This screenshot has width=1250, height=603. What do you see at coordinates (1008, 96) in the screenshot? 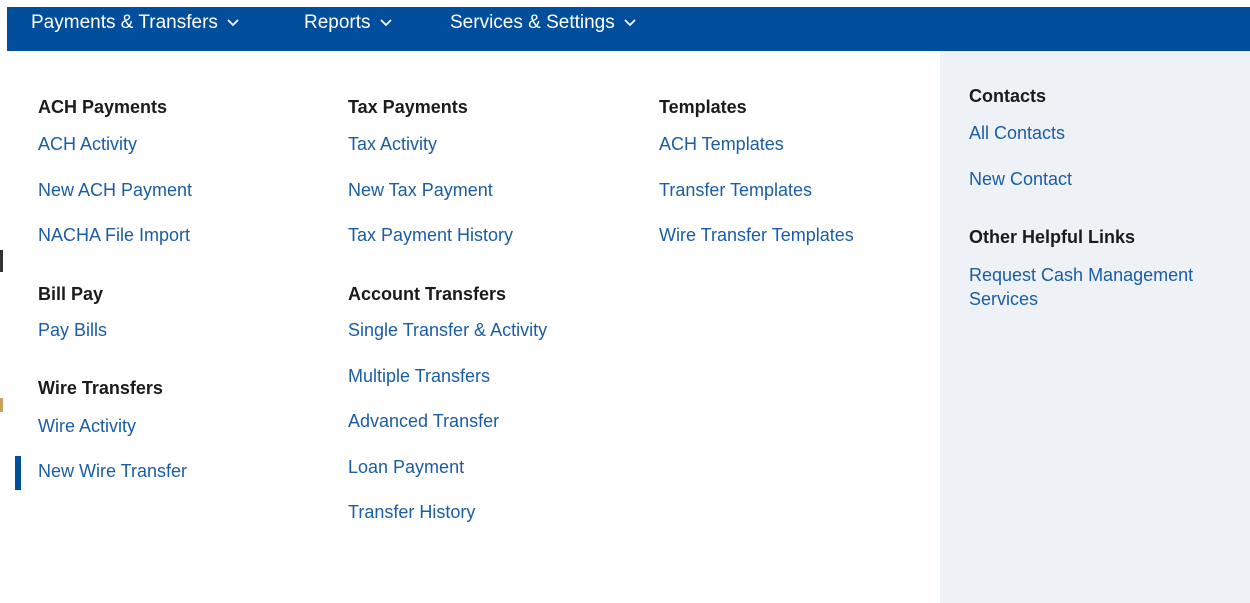
I see `contacts-heading: Contacts` at bounding box center [1008, 96].